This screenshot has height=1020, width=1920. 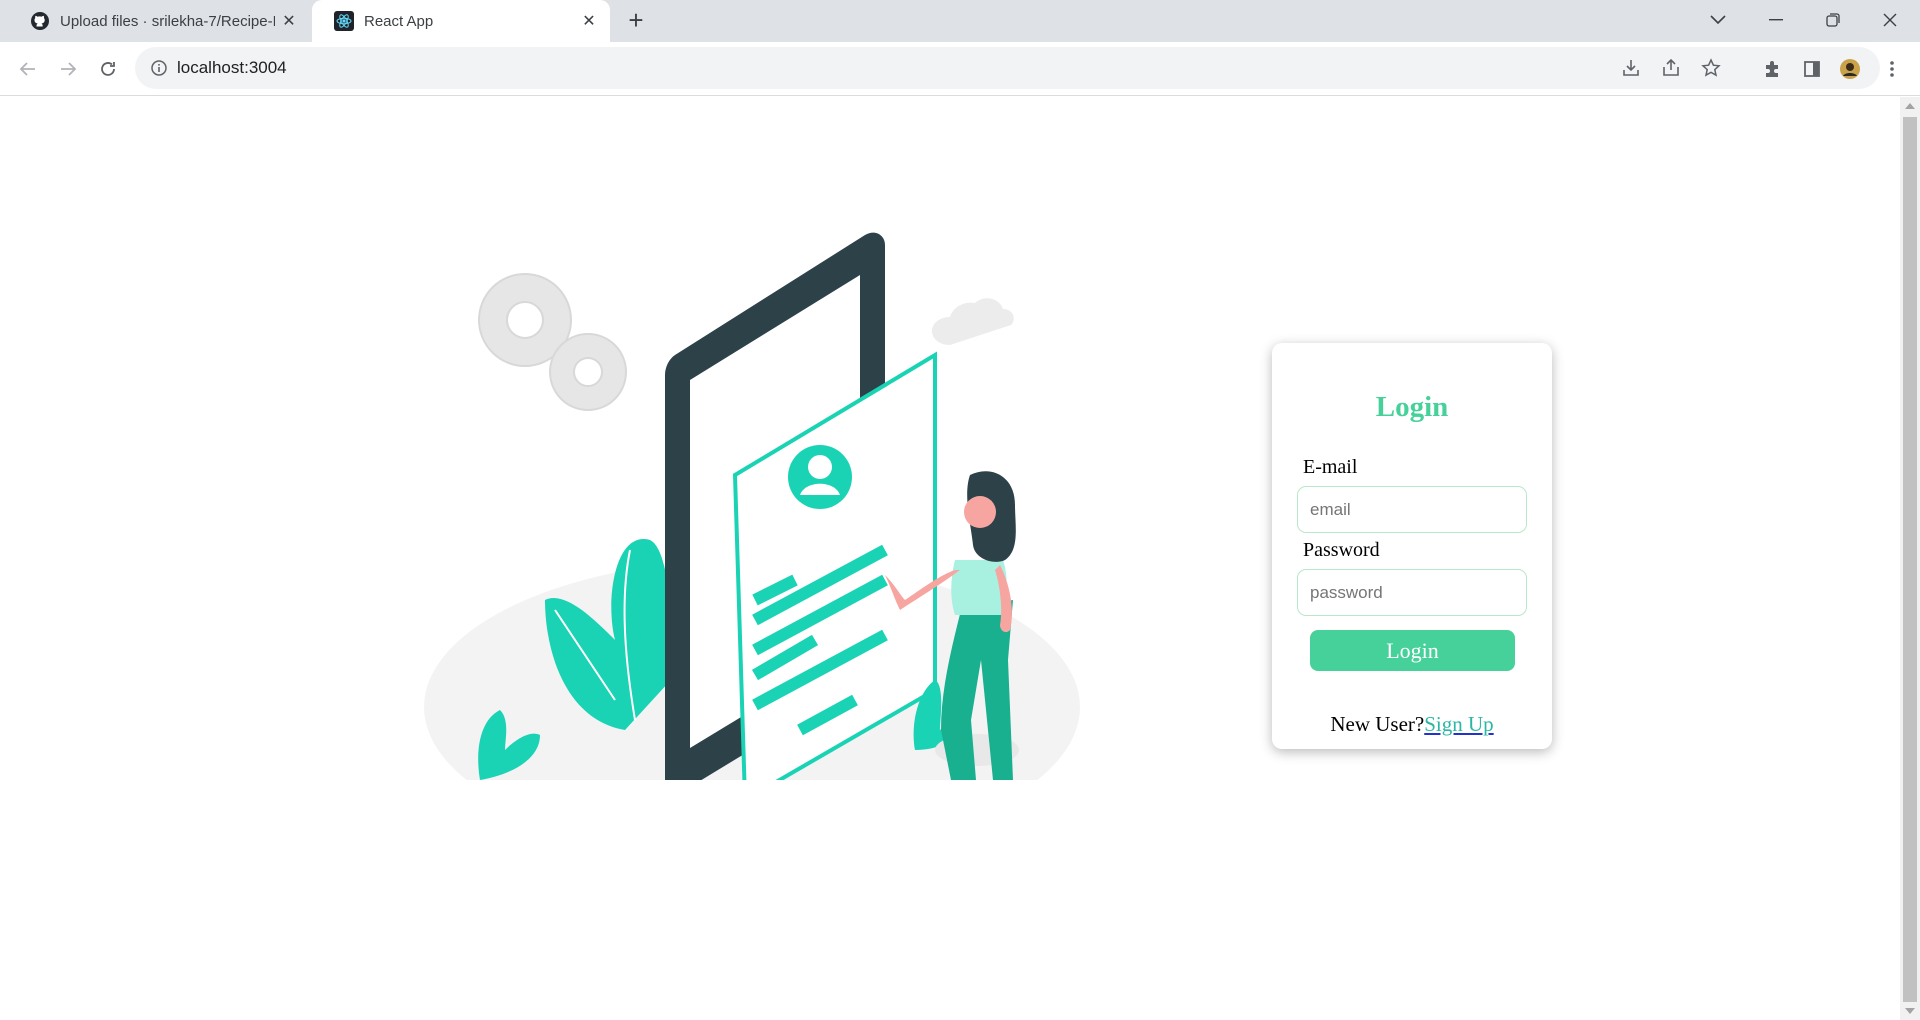 What do you see at coordinates (1718, 20) in the screenshot?
I see `tab-search-icon` at bounding box center [1718, 20].